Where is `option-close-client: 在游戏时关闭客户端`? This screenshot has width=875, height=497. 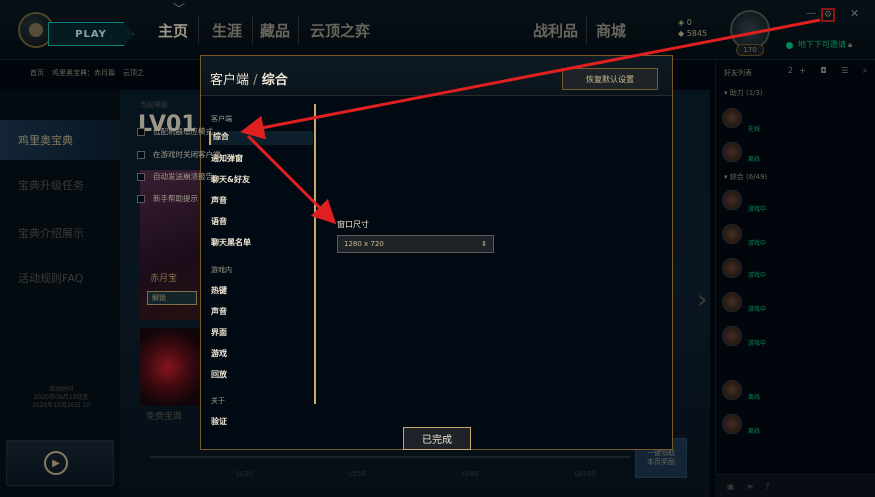 option-close-client: 在游戏时关闭客户端 is located at coordinates (179, 154).